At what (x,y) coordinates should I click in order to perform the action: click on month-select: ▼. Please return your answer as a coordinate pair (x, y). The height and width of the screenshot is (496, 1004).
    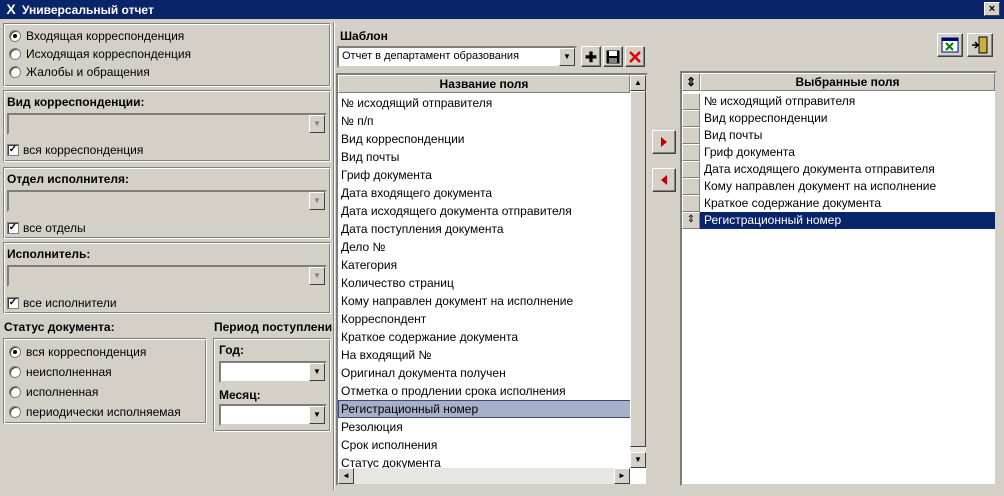
    Looking at the image, I should click on (273, 415).